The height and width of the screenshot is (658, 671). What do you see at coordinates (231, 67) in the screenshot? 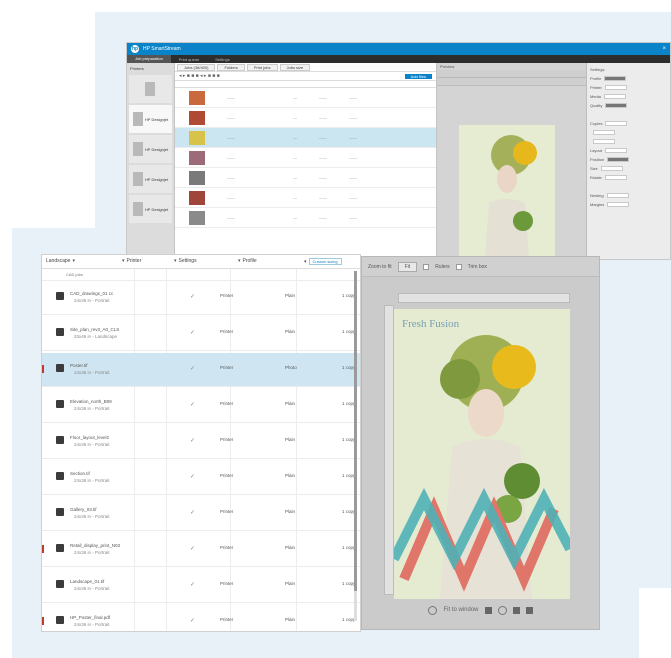
I see `tab-folders: Folders` at bounding box center [231, 67].